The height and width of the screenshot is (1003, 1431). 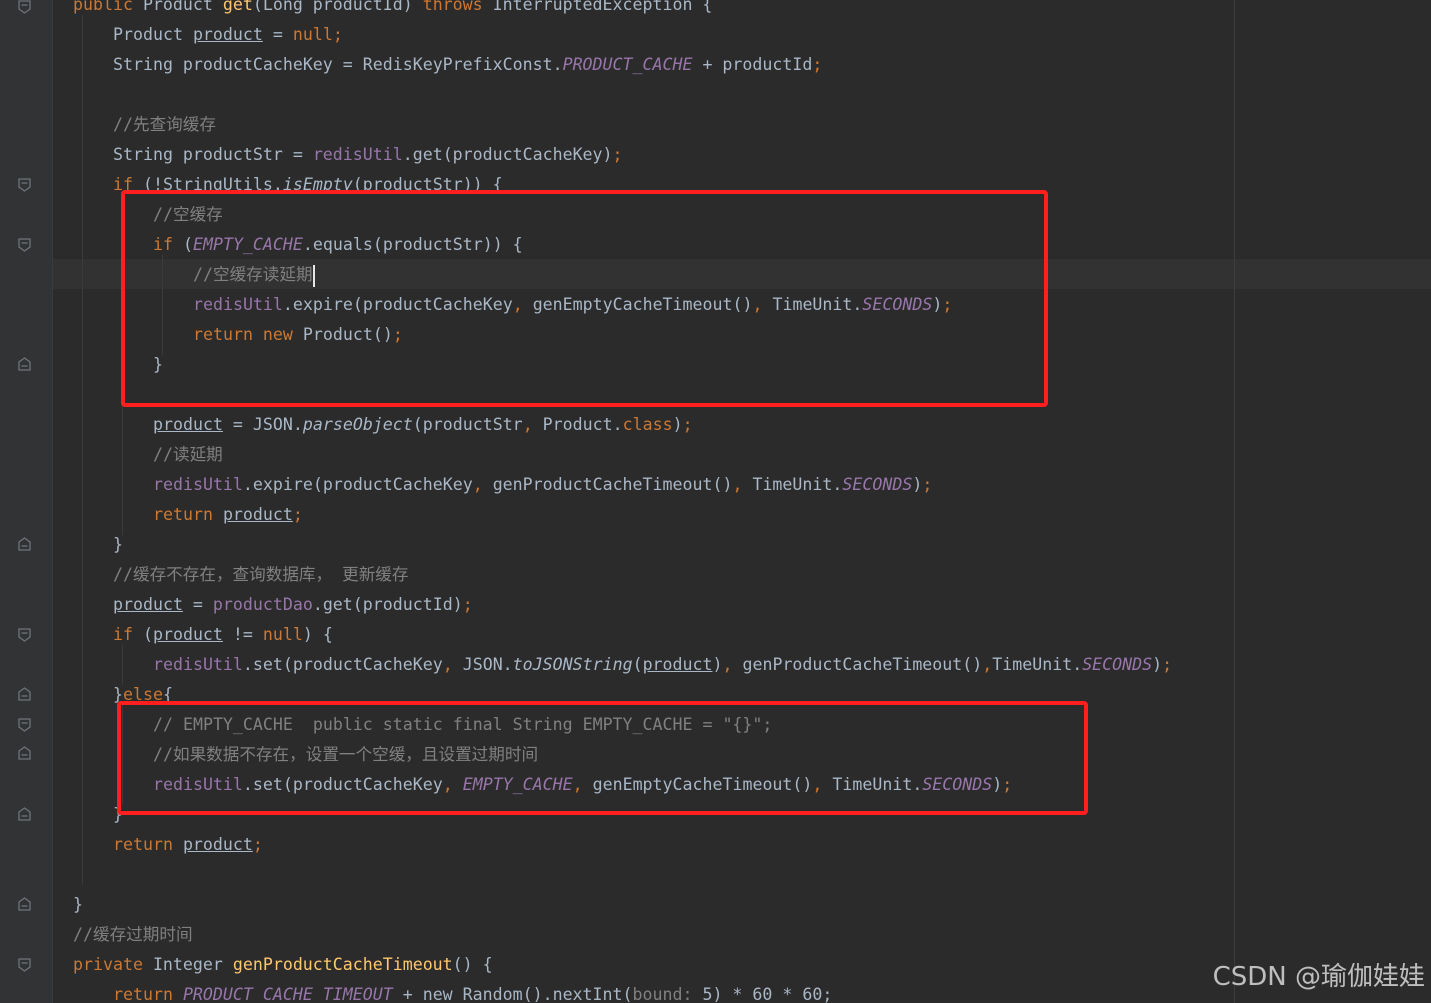 I want to click on code-line: //缓存过期时间, so click(x=133, y=935).